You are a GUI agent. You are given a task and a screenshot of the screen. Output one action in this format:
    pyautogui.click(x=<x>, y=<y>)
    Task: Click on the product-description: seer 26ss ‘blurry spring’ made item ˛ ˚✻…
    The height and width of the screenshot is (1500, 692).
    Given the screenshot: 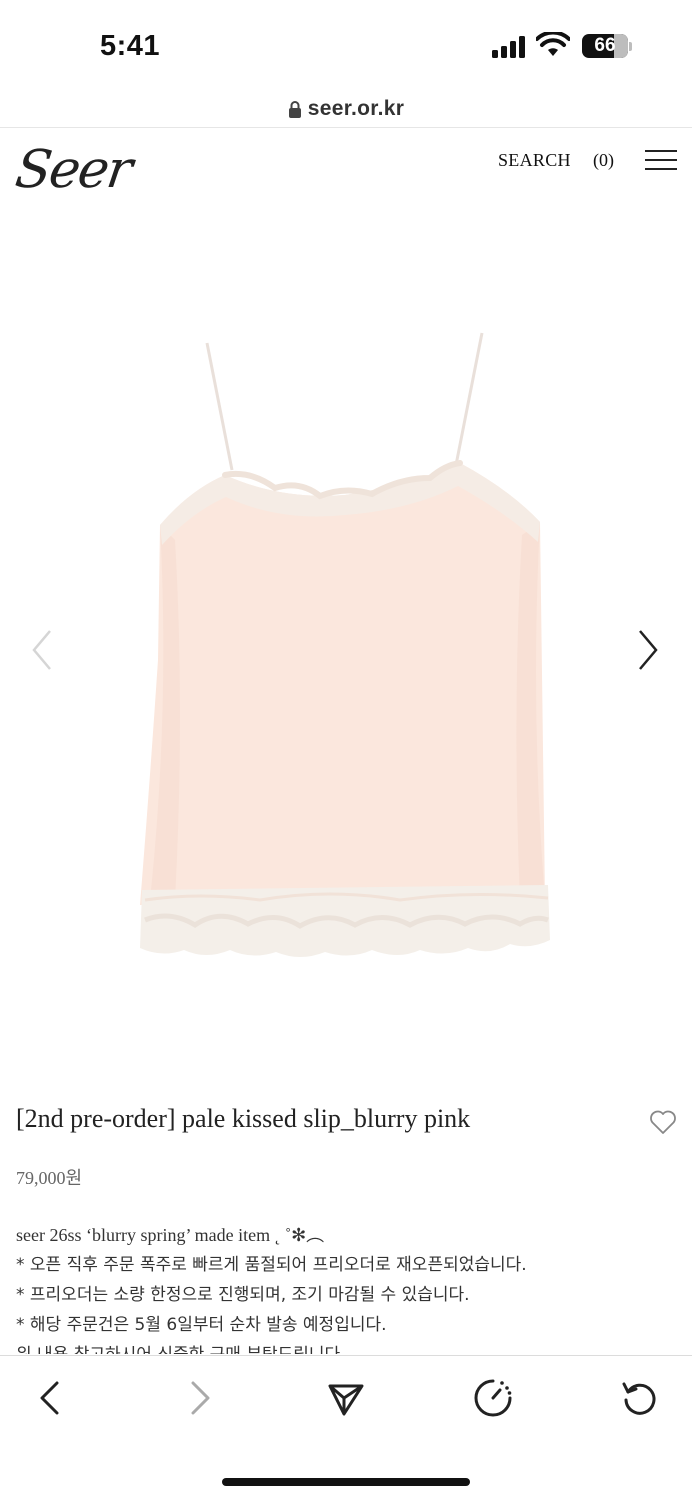 What is the action you would take?
    pyautogui.click(x=346, y=1287)
    